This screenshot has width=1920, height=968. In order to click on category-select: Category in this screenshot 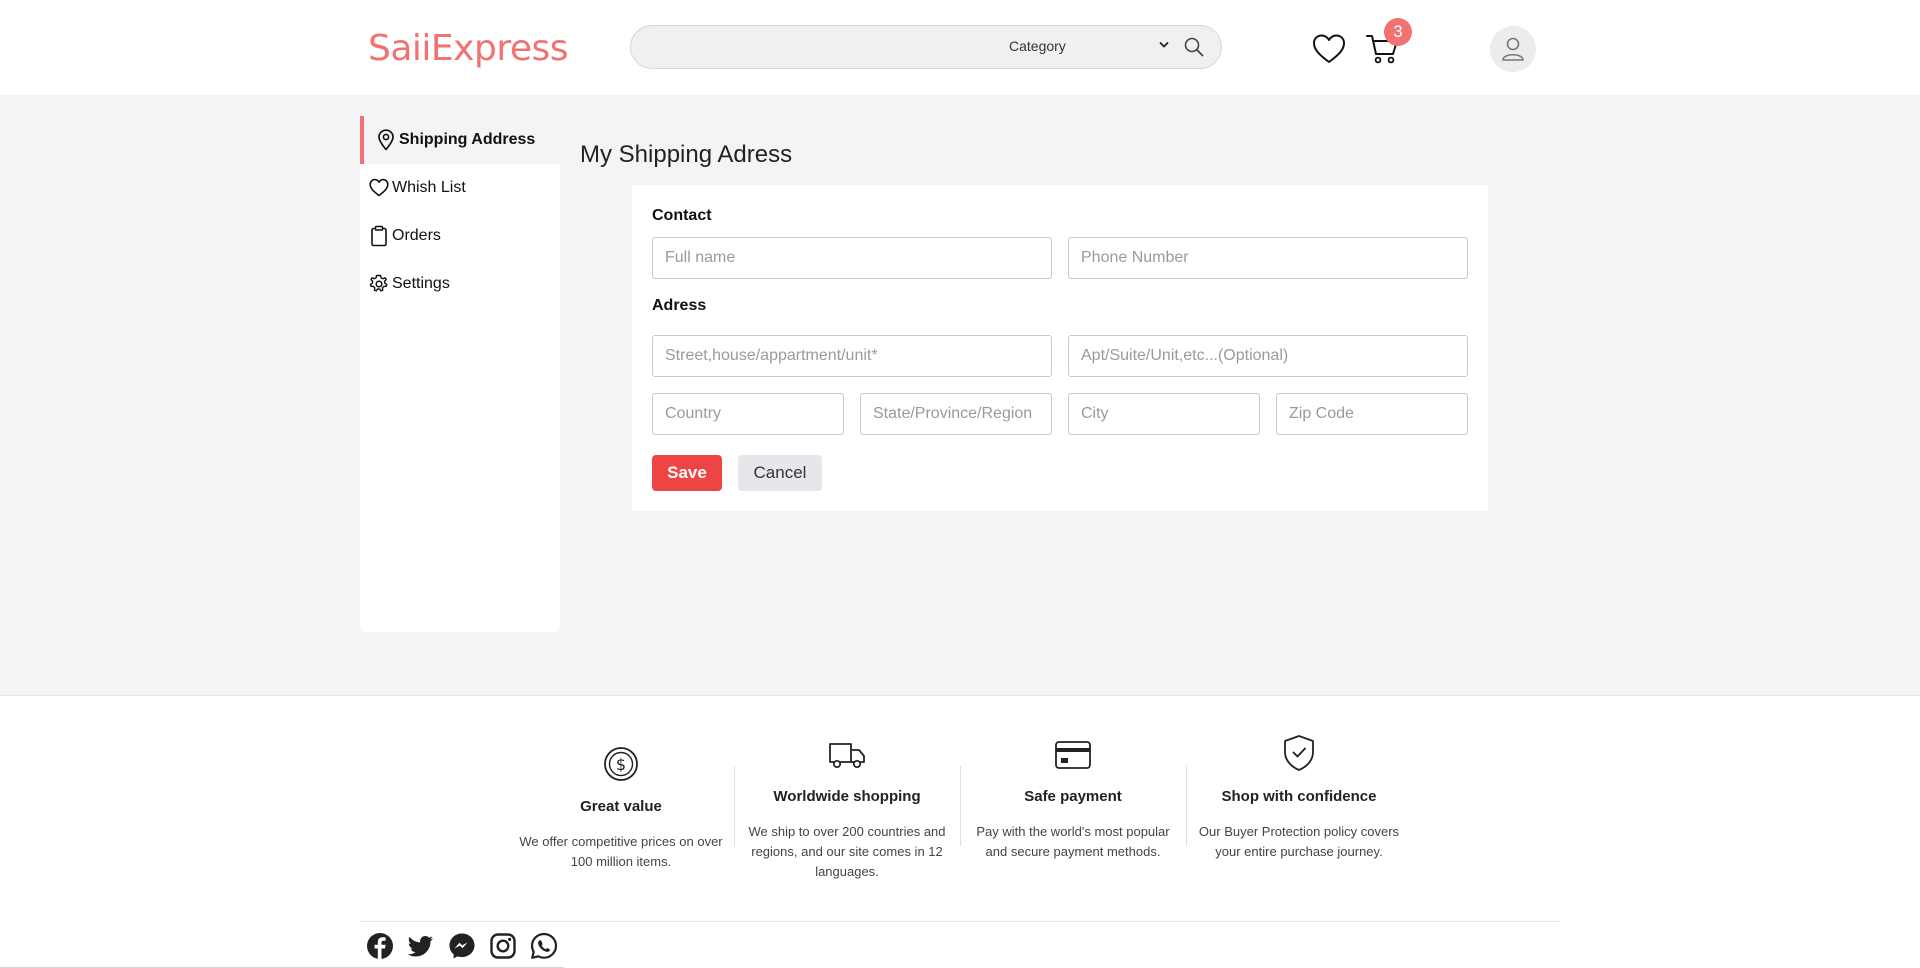, I will do `click(1037, 46)`.